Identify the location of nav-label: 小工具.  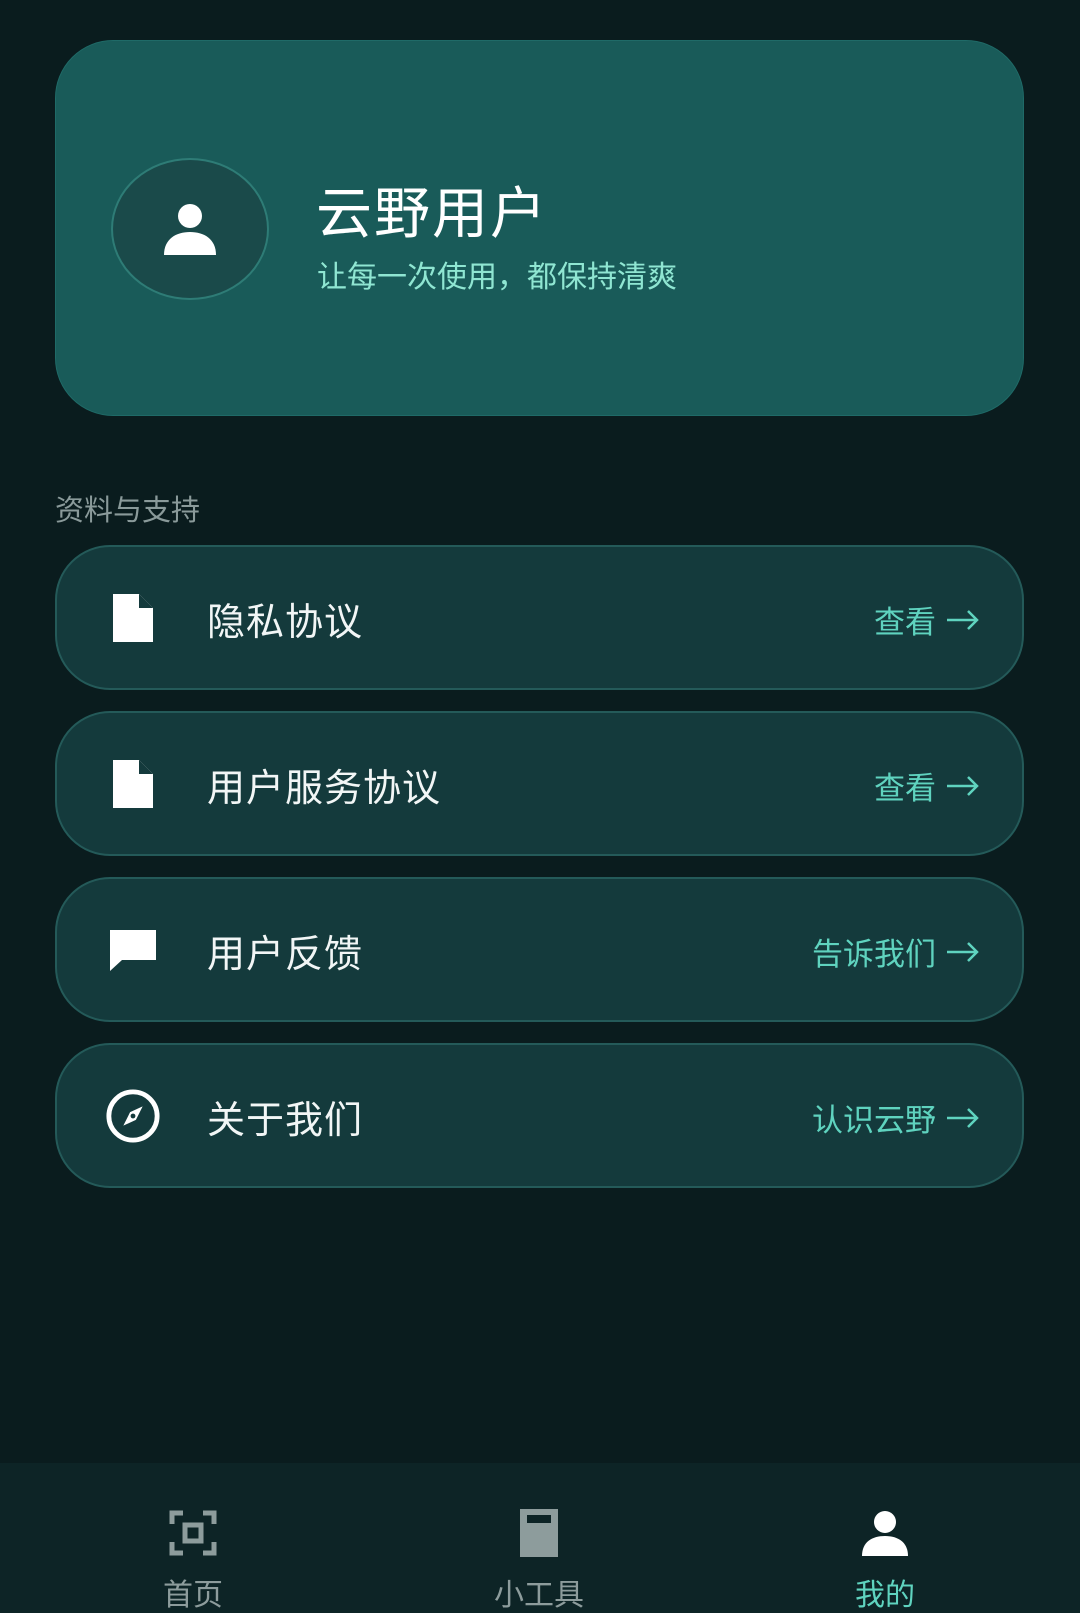
(539, 1595).